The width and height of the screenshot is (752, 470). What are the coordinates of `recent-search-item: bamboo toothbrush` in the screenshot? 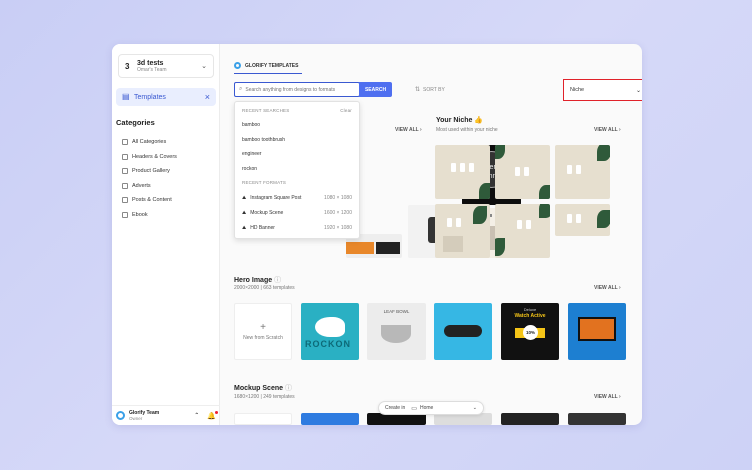 It's located at (297, 140).